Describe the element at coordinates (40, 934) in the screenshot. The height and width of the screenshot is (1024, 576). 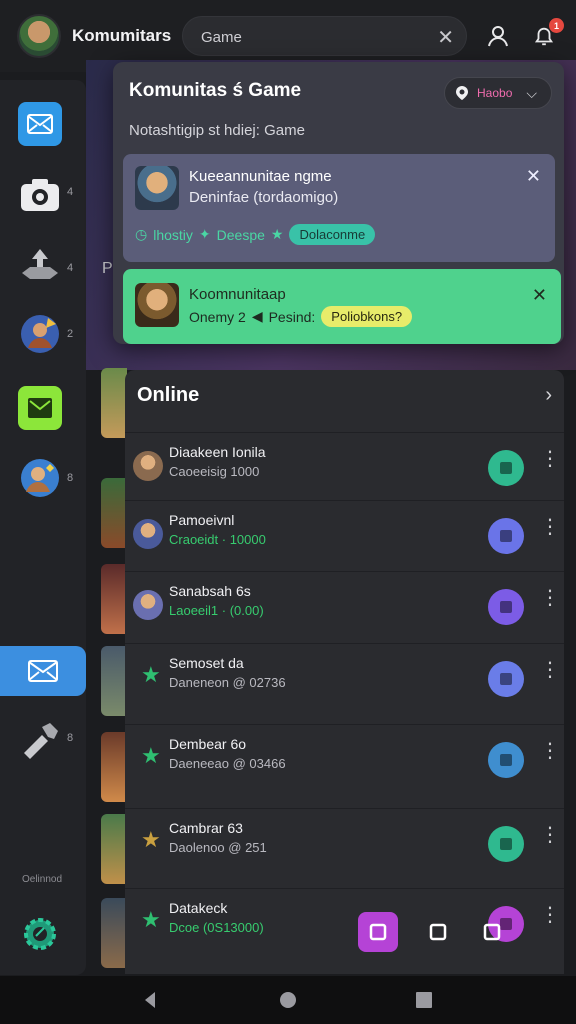
I see `settings-gear-icon` at that location.